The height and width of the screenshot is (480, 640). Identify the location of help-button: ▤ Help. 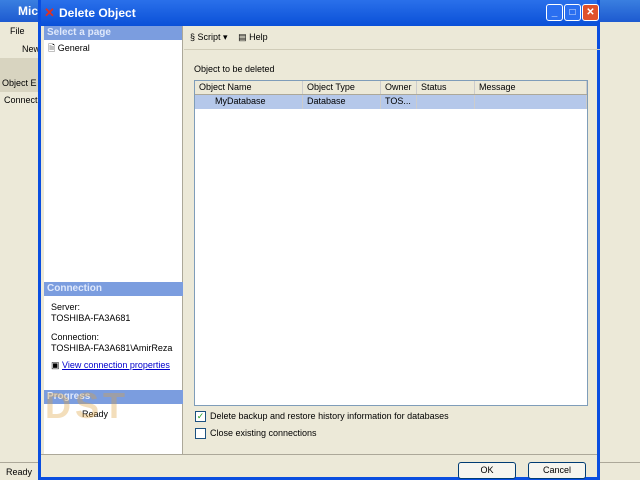
(253, 37).